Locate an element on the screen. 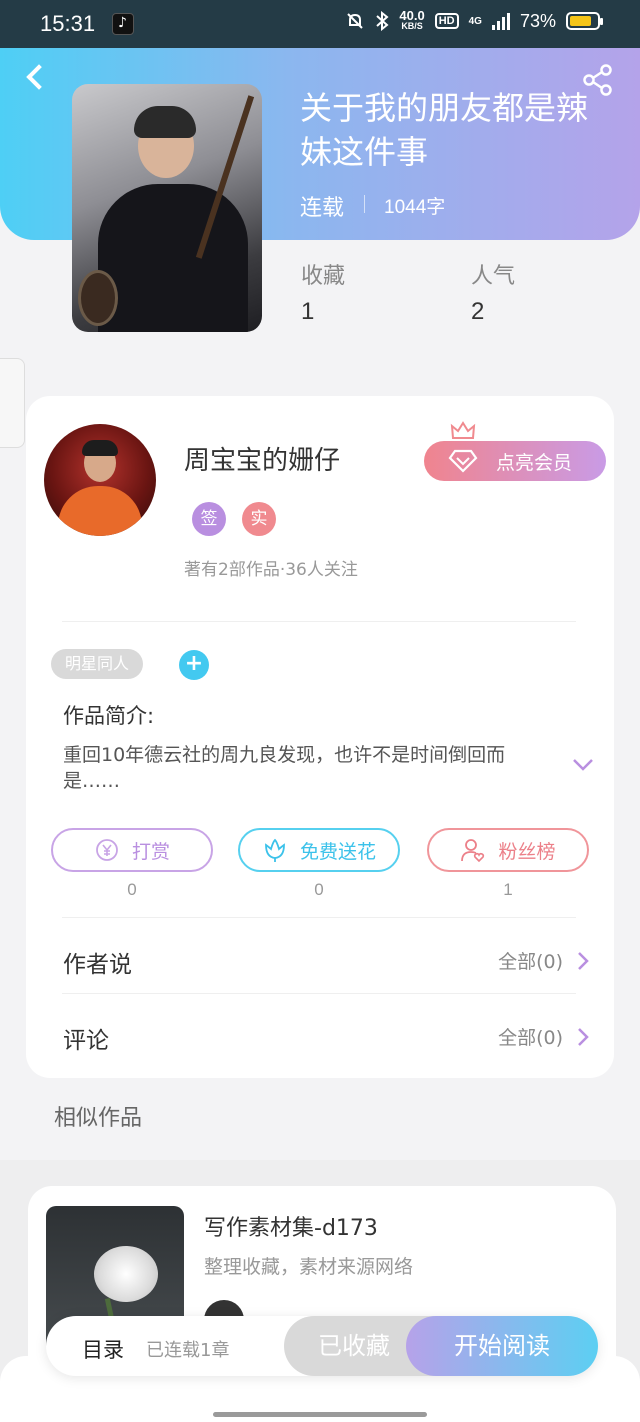 The height and width of the screenshot is (1422, 640). stat-value-popularity: 2 is located at coordinates (478, 311).